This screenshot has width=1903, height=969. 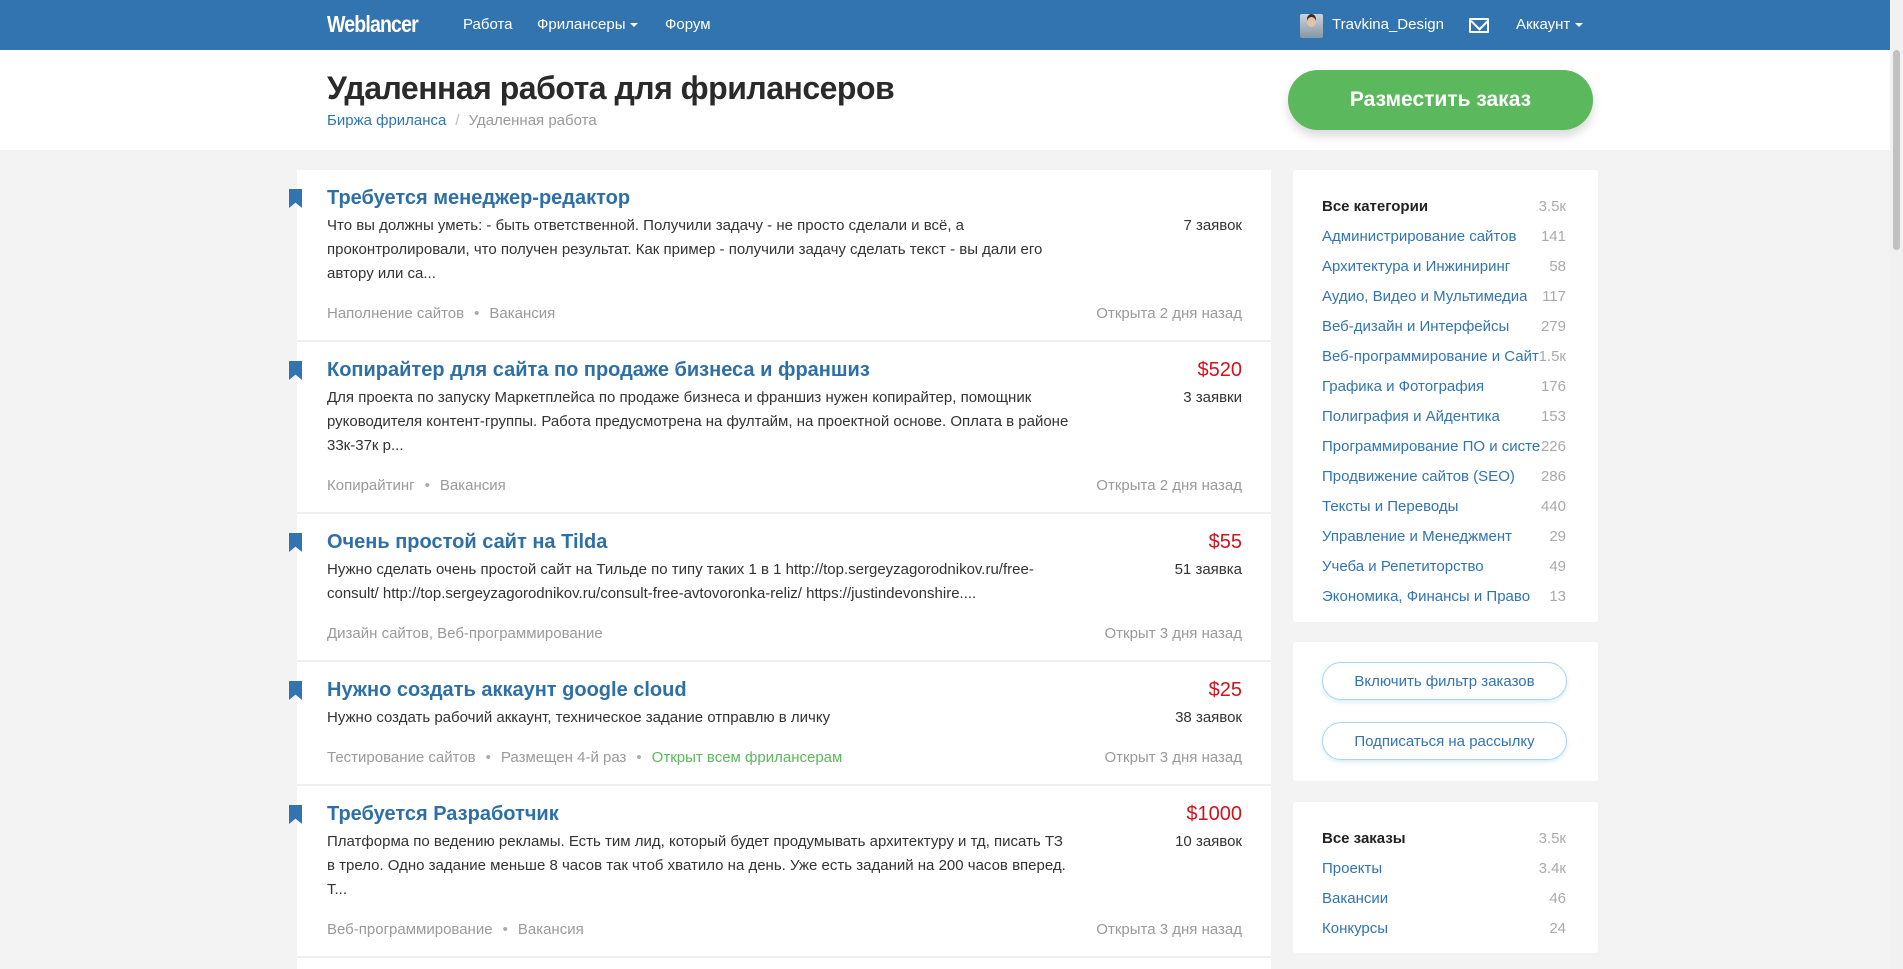 What do you see at coordinates (1896, 484) in the screenshot?
I see `scrollbar` at bounding box center [1896, 484].